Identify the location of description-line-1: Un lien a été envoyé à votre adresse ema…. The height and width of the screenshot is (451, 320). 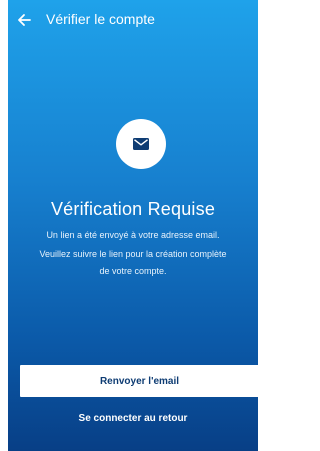
(133, 235).